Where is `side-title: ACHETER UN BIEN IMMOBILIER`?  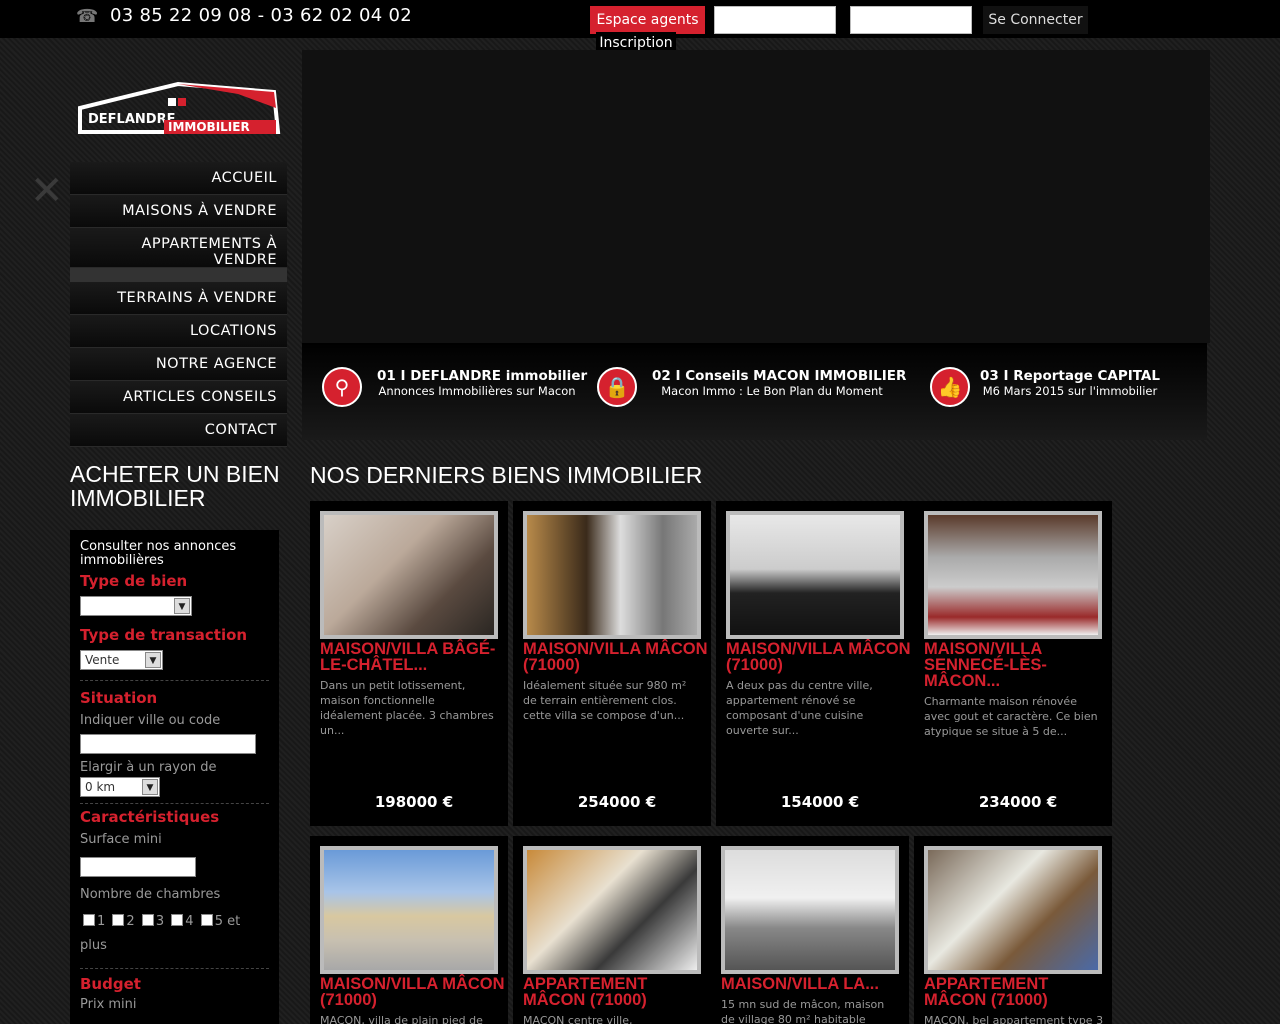
side-title: ACHETER UN BIEN IMMOBILIER is located at coordinates (175, 486).